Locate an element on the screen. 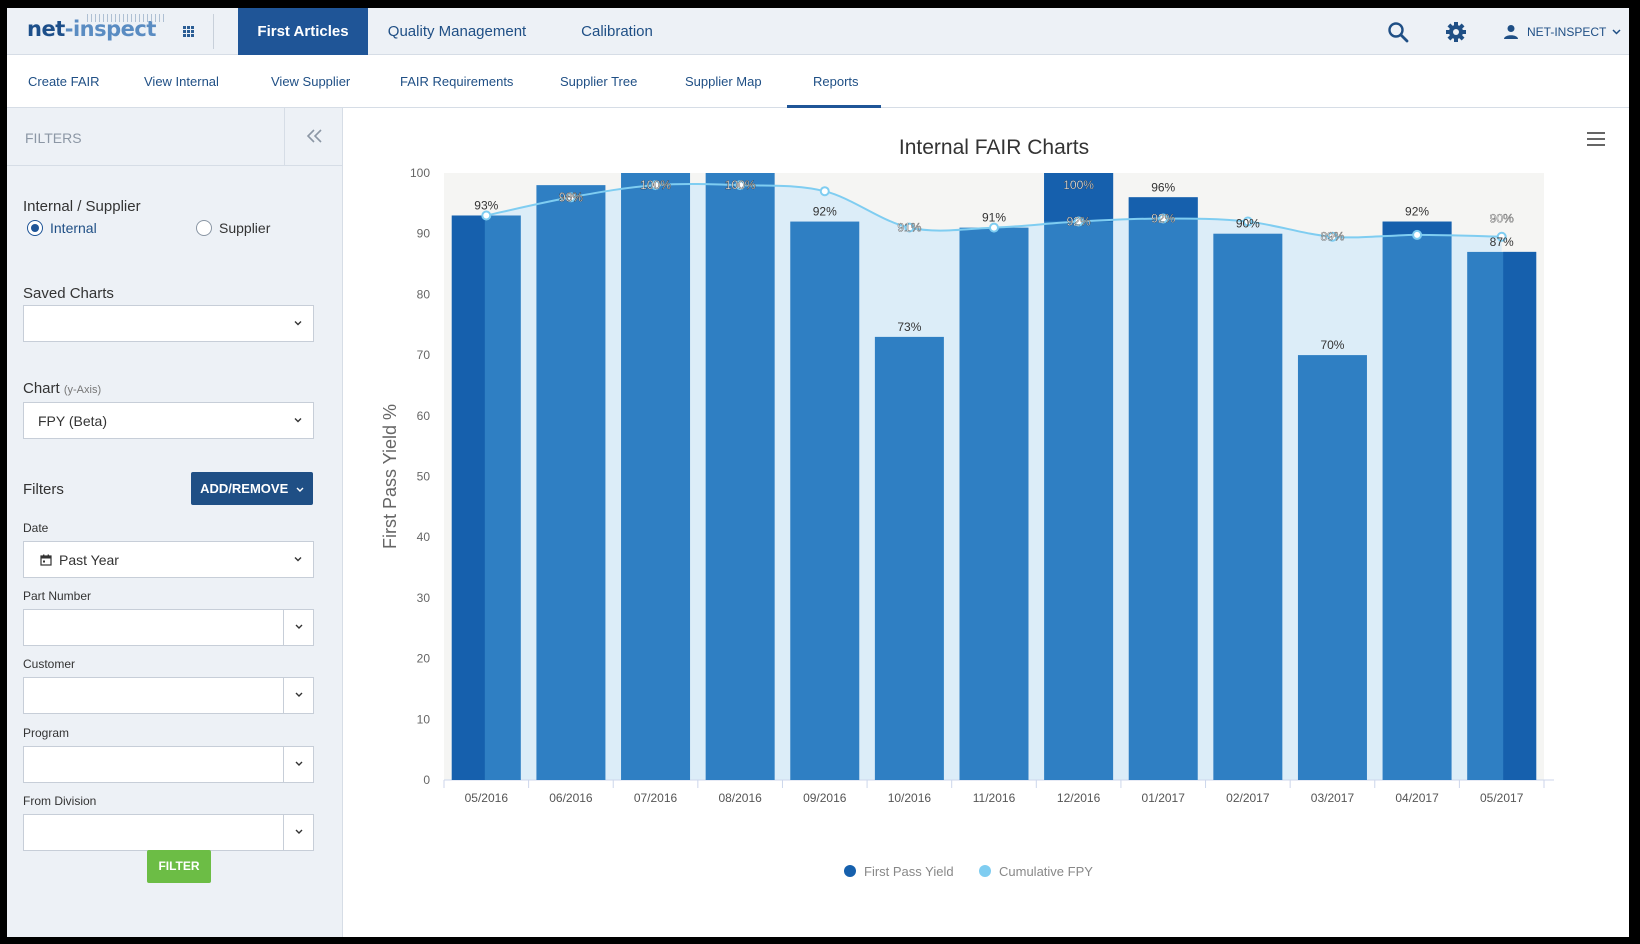 This screenshot has height=944, width=1640. gear-icon is located at coordinates (1456, 32).